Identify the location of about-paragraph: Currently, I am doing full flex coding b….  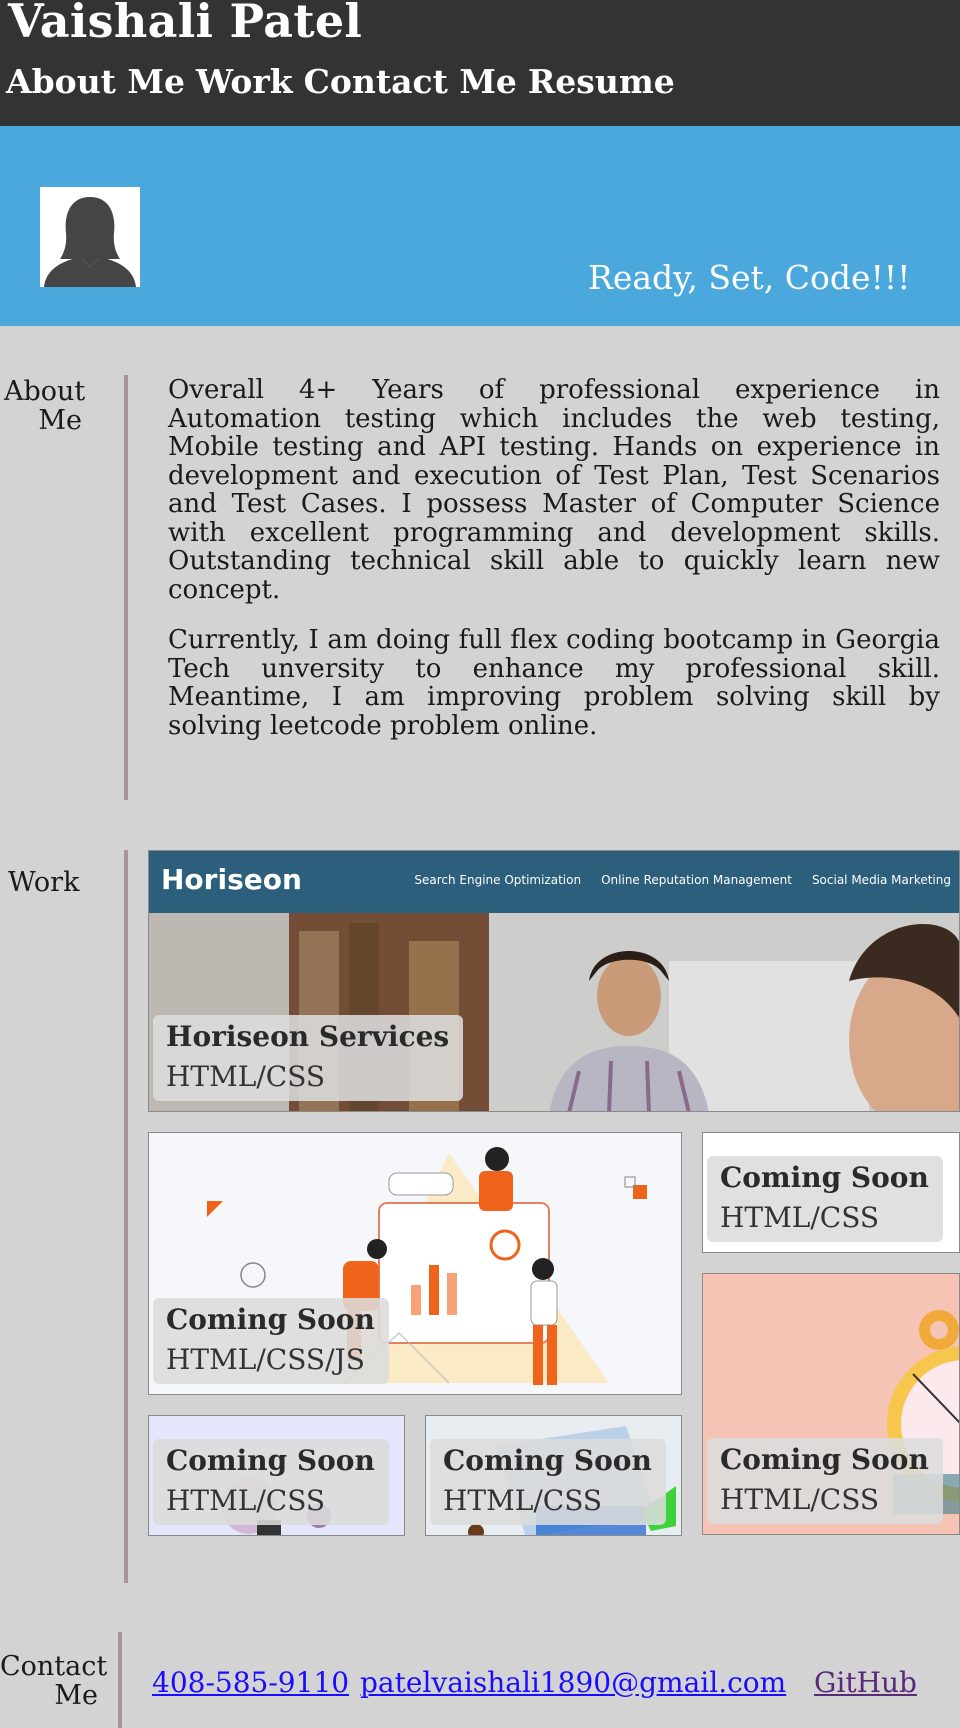
(554, 683).